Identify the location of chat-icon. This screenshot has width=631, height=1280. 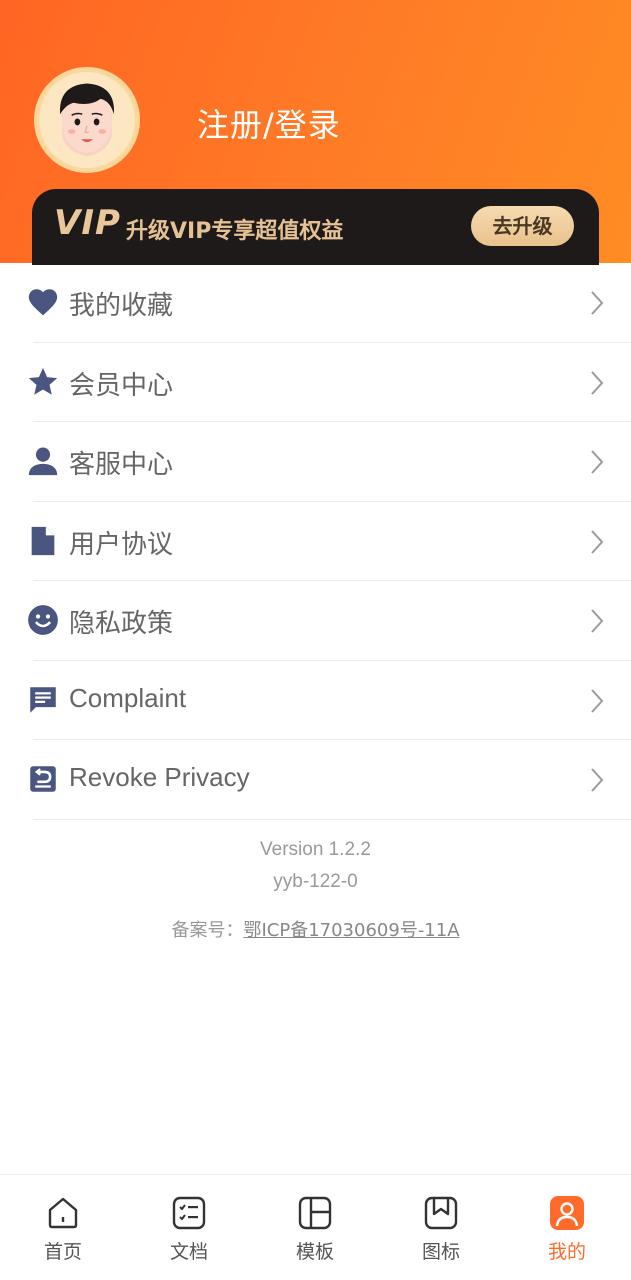
(43, 700).